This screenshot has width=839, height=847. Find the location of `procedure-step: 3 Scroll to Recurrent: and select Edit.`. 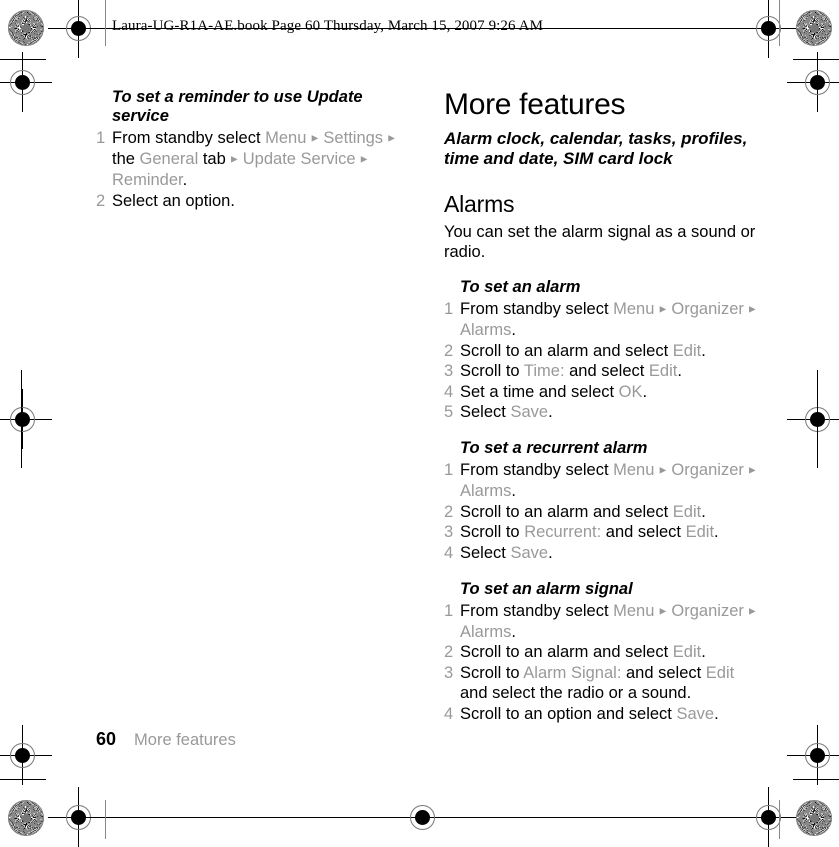

procedure-step: 3 Scroll to Recurrent: and select Edit. is located at coordinates (604, 532).